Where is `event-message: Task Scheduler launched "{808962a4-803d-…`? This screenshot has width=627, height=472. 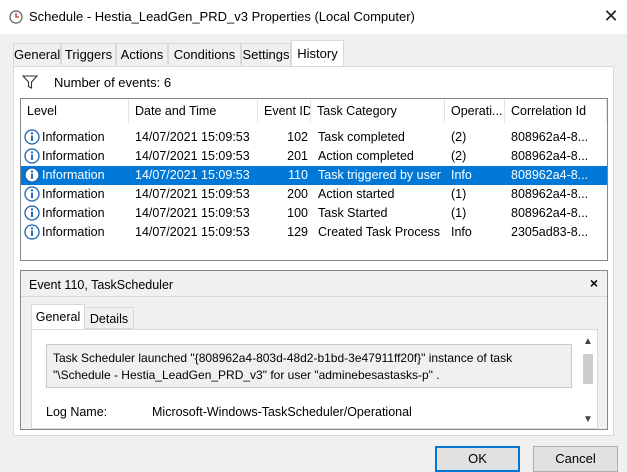
event-message: Task Scheduler launched "{808962a4-803d-… is located at coordinates (309, 366).